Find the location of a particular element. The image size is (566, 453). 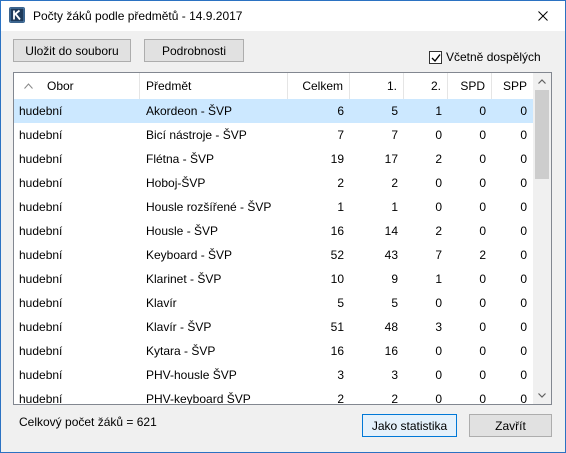

column-header-celkem: Celkem is located at coordinates (319, 86).